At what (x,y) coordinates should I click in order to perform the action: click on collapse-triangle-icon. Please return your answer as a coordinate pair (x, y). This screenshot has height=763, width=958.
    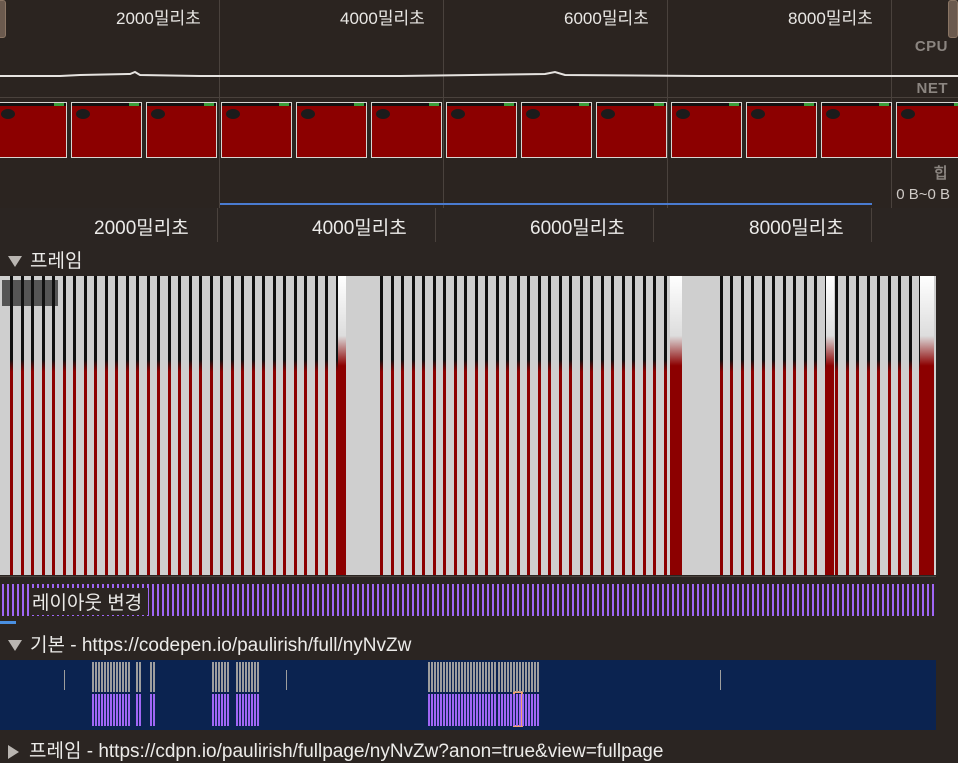
    Looking at the image, I should click on (15, 262).